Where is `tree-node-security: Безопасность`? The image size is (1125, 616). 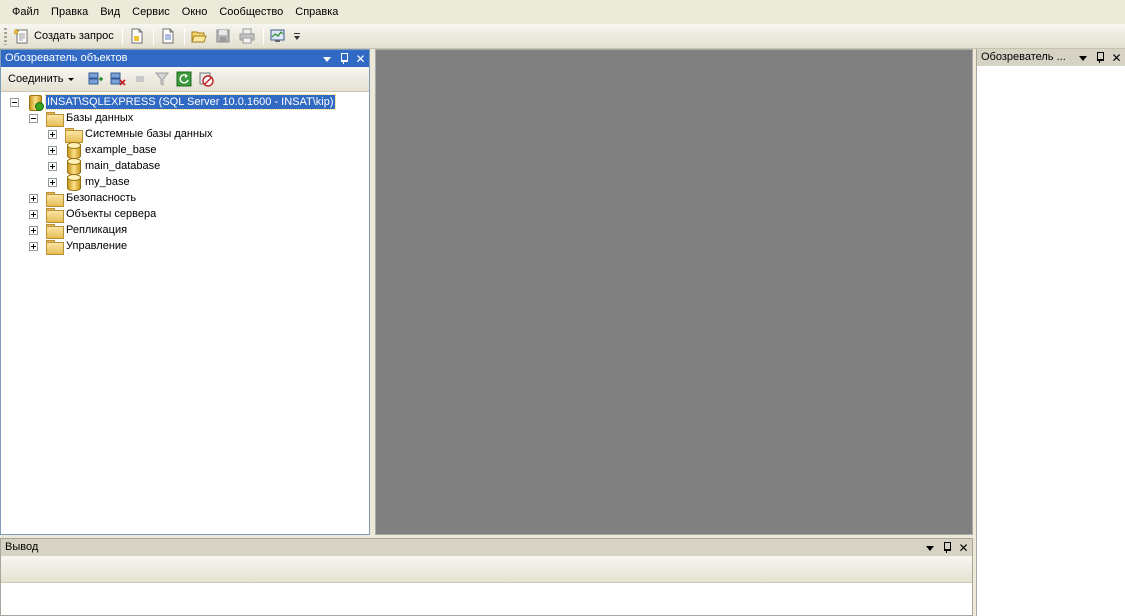 tree-node-security: Безопасность is located at coordinates (83, 198).